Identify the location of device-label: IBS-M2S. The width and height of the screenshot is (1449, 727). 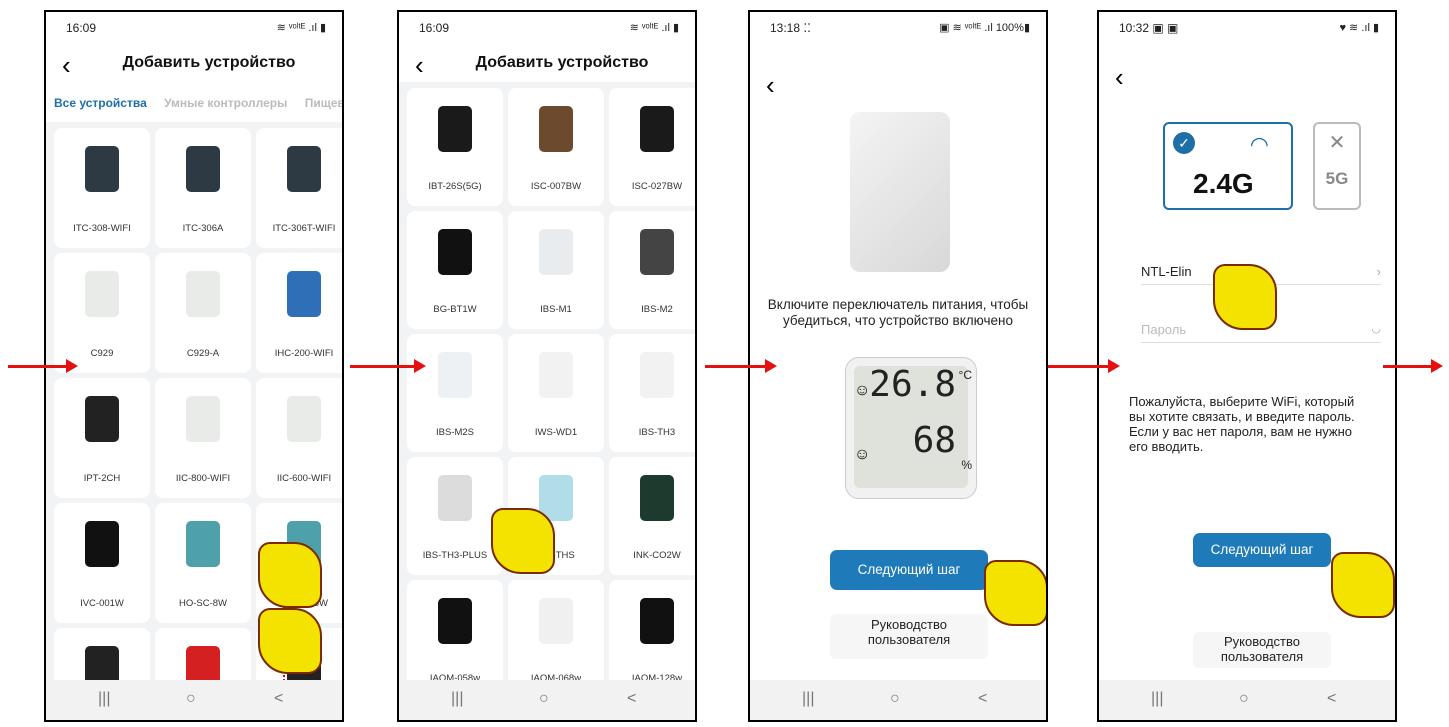
(454, 432).